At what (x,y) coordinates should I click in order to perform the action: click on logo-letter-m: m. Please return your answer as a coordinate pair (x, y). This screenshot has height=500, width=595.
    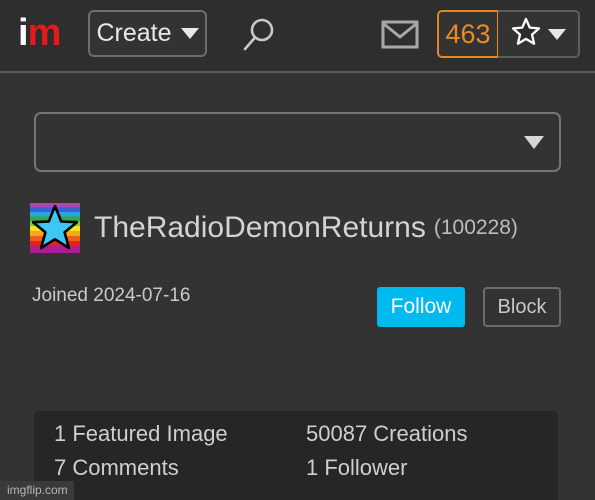
    Looking at the image, I should click on (44, 33).